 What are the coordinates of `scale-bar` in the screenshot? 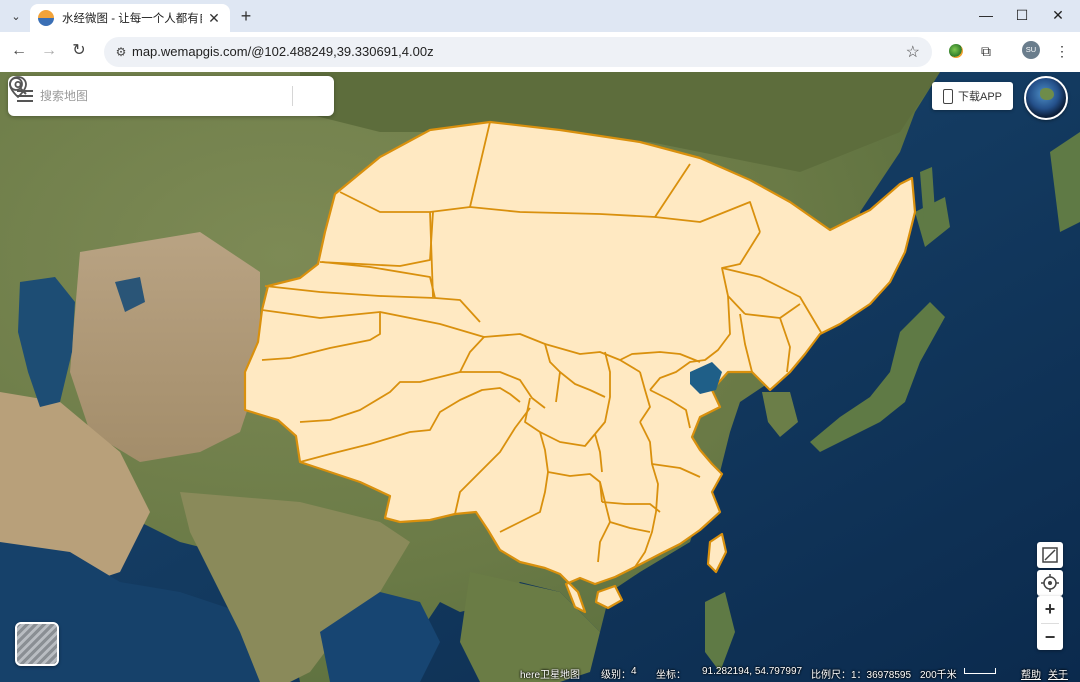 It's located at (980, 671).